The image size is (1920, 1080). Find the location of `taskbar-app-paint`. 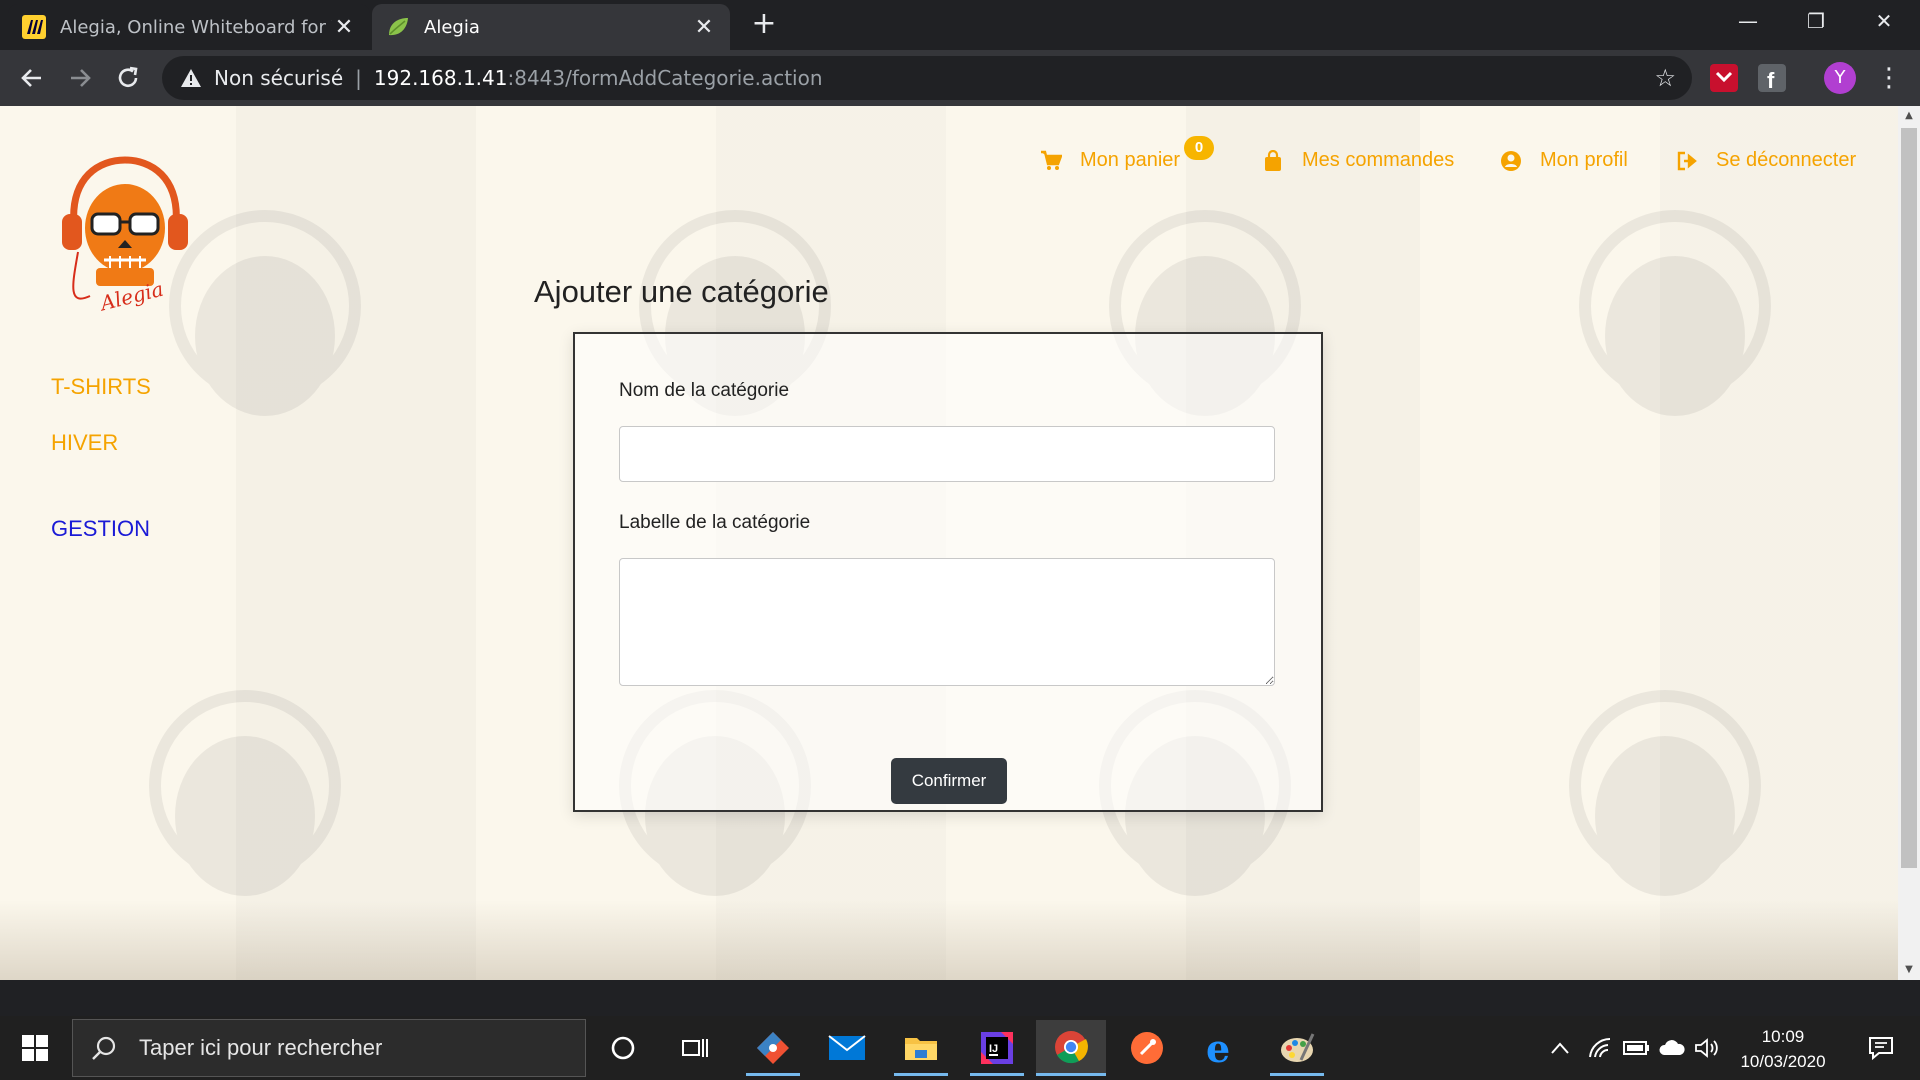

taskbar-app-paint is located at coordinates (1297, 1048).